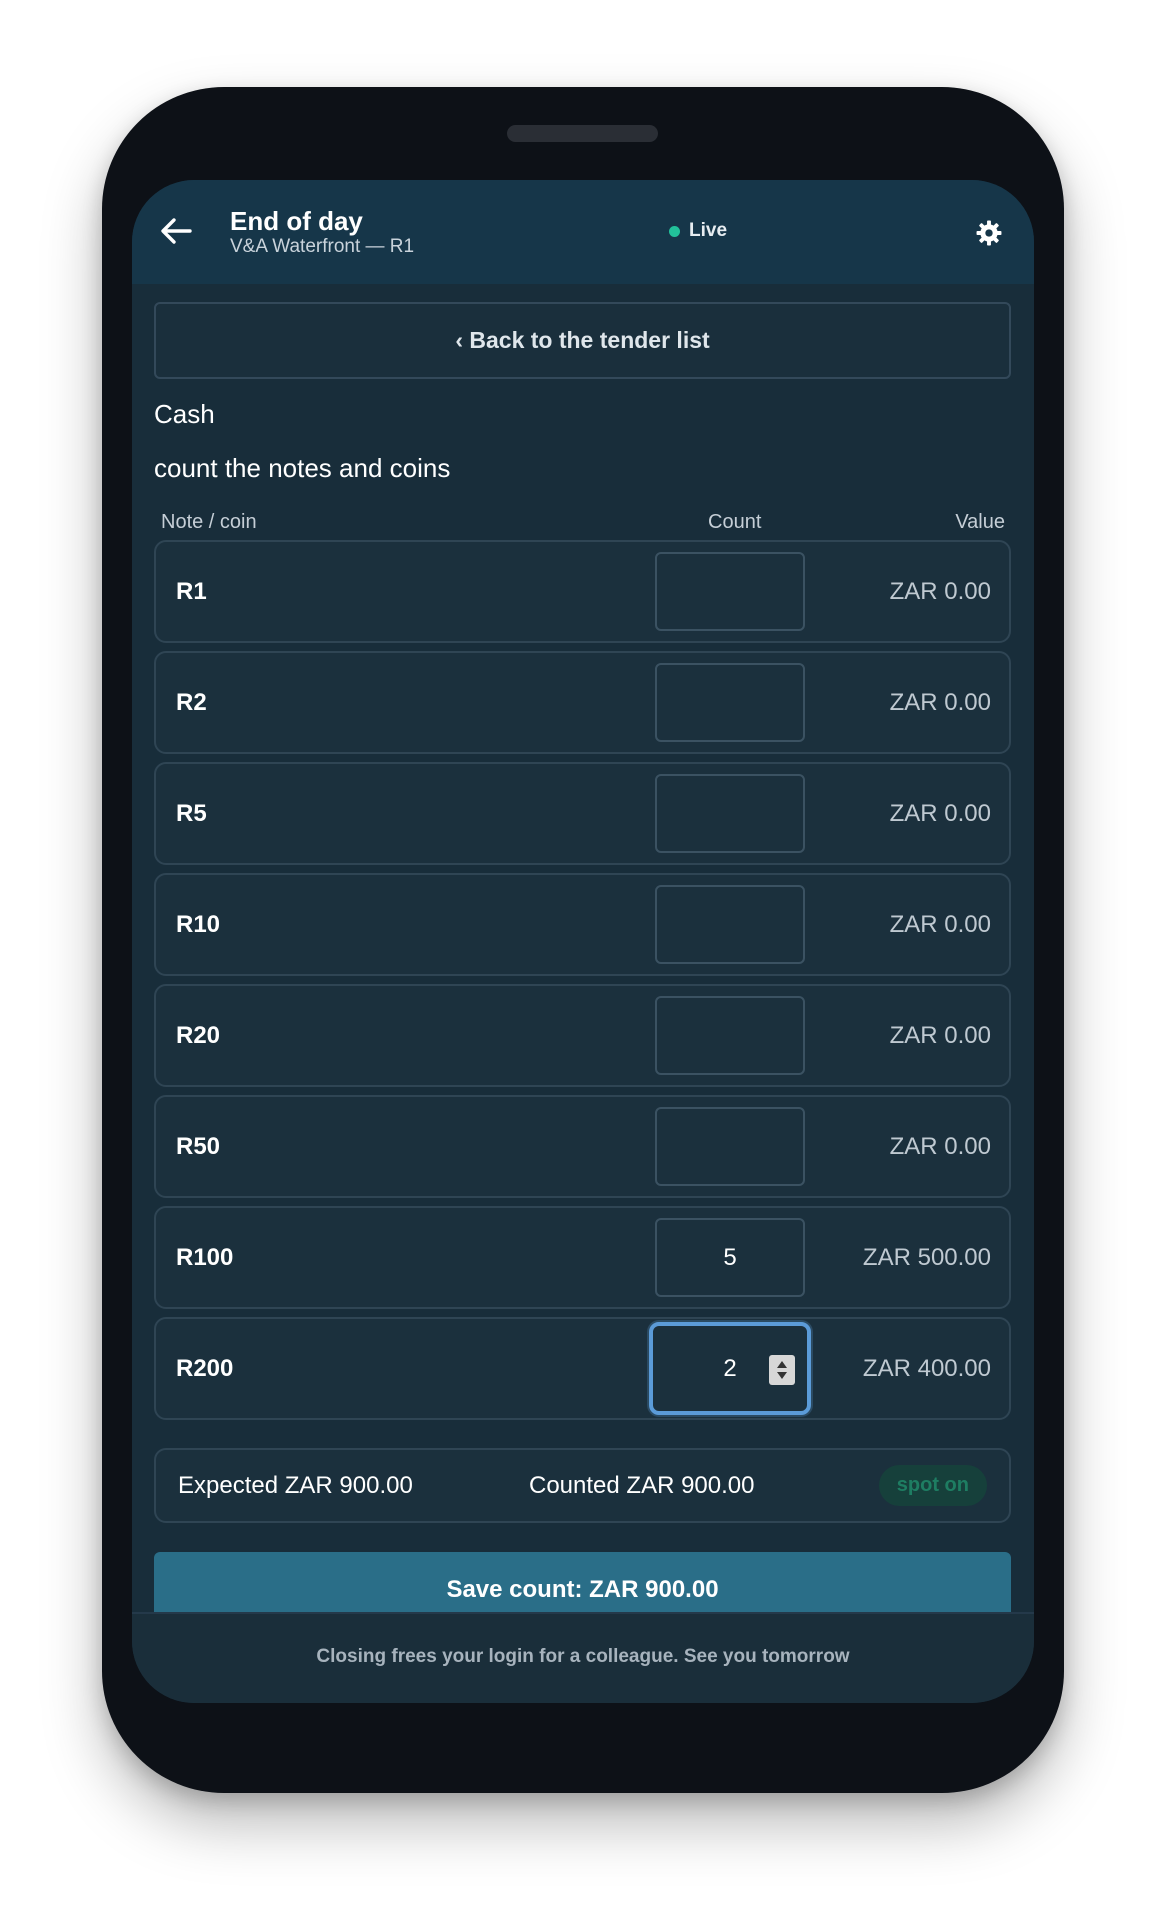  What do you see at coordinates (582, 924) in the screenshot?
I see `denomination-row: R10 ZAR 0.00` at bounding box center [582, 924].